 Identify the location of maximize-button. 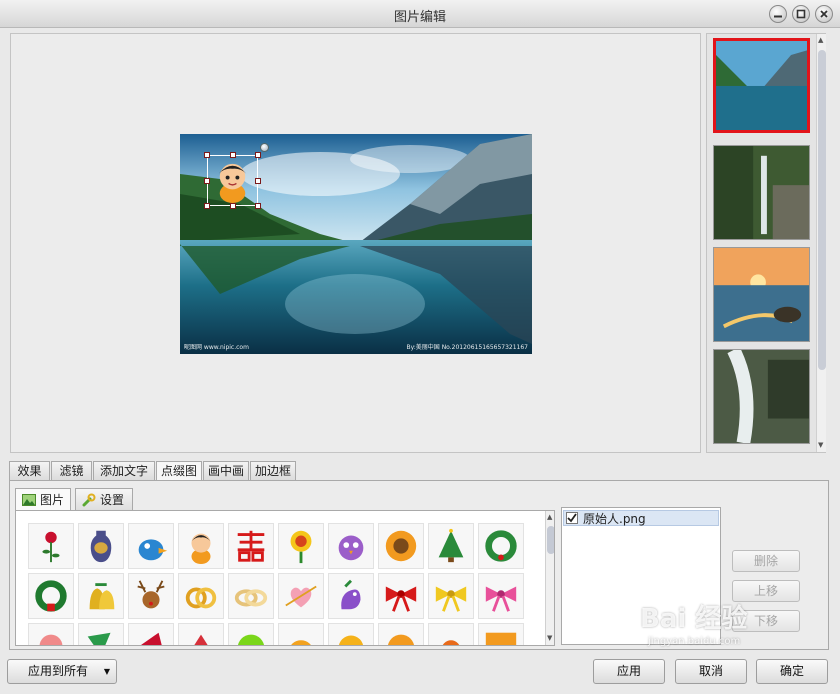
(801, 14).